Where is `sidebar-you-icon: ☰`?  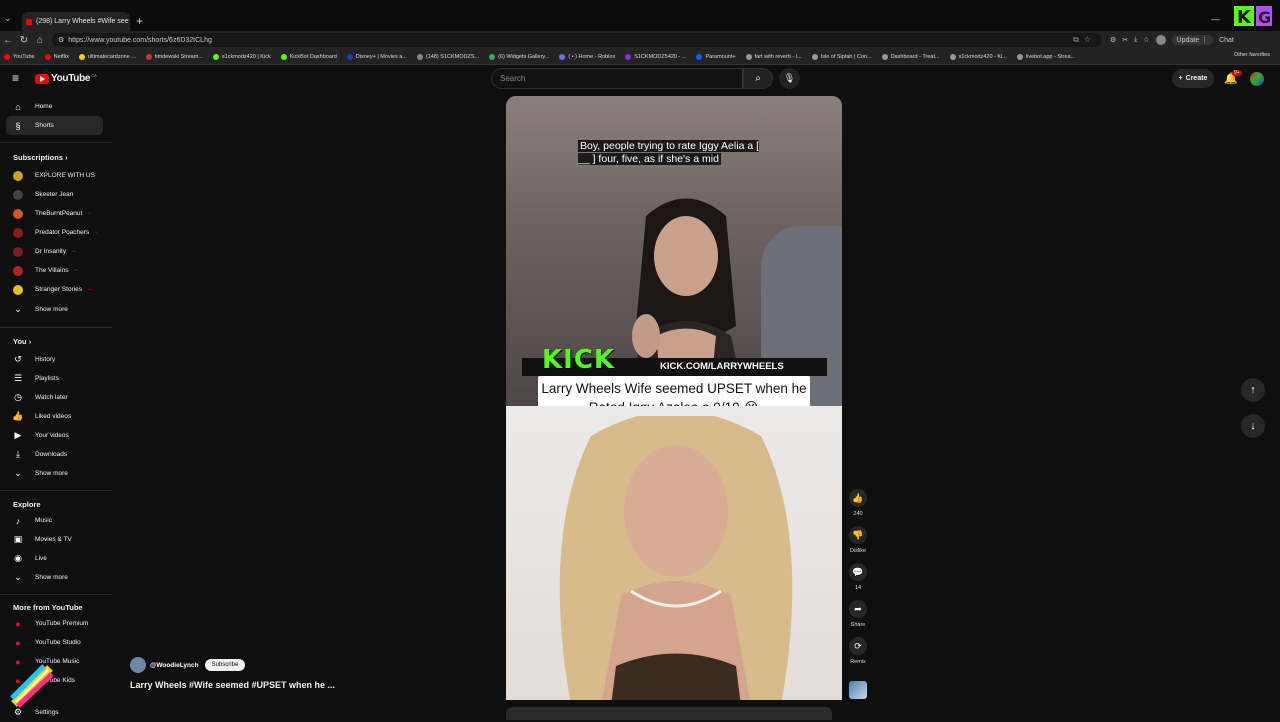
sidebar-you-icon: ☰ is located at coordinates (18, 378).